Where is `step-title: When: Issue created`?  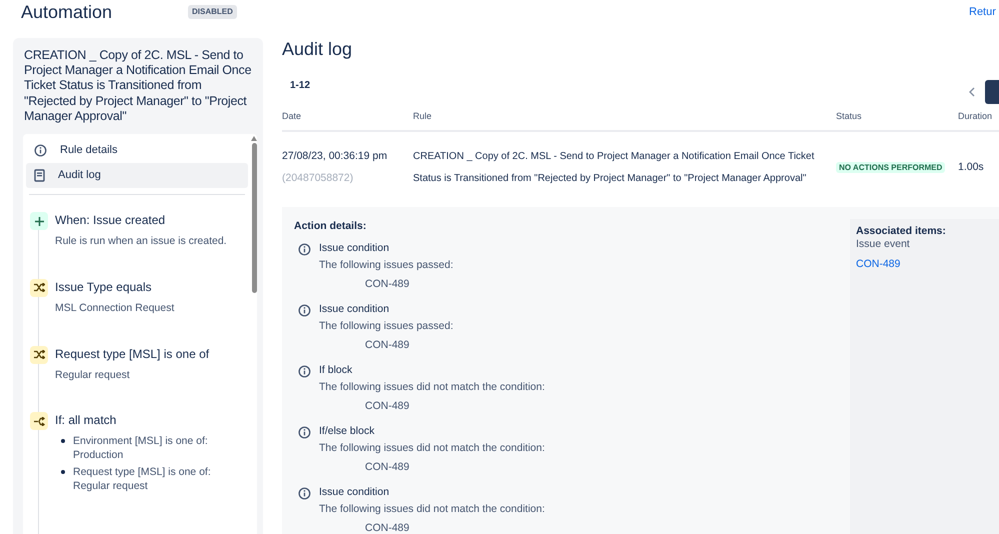
step-title: When: Issue created is located at coordinates (141, 220).